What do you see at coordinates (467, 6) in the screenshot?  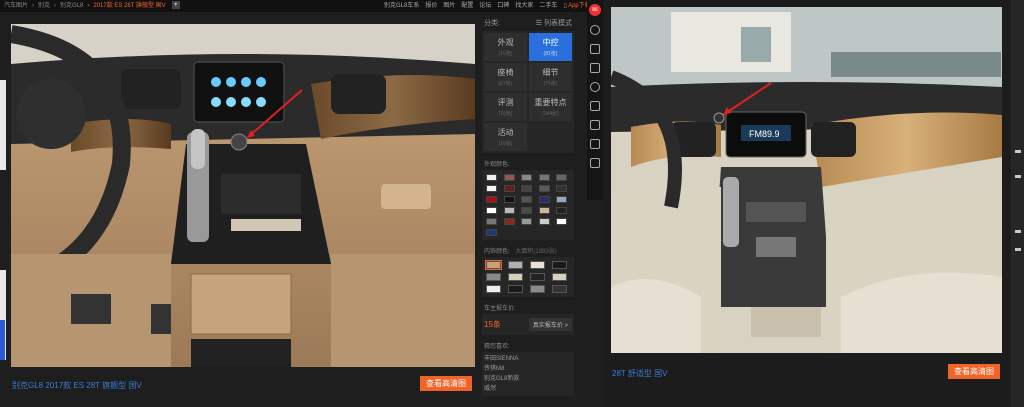 I see `nav-item: 配置` at bounding box center [467, 6].